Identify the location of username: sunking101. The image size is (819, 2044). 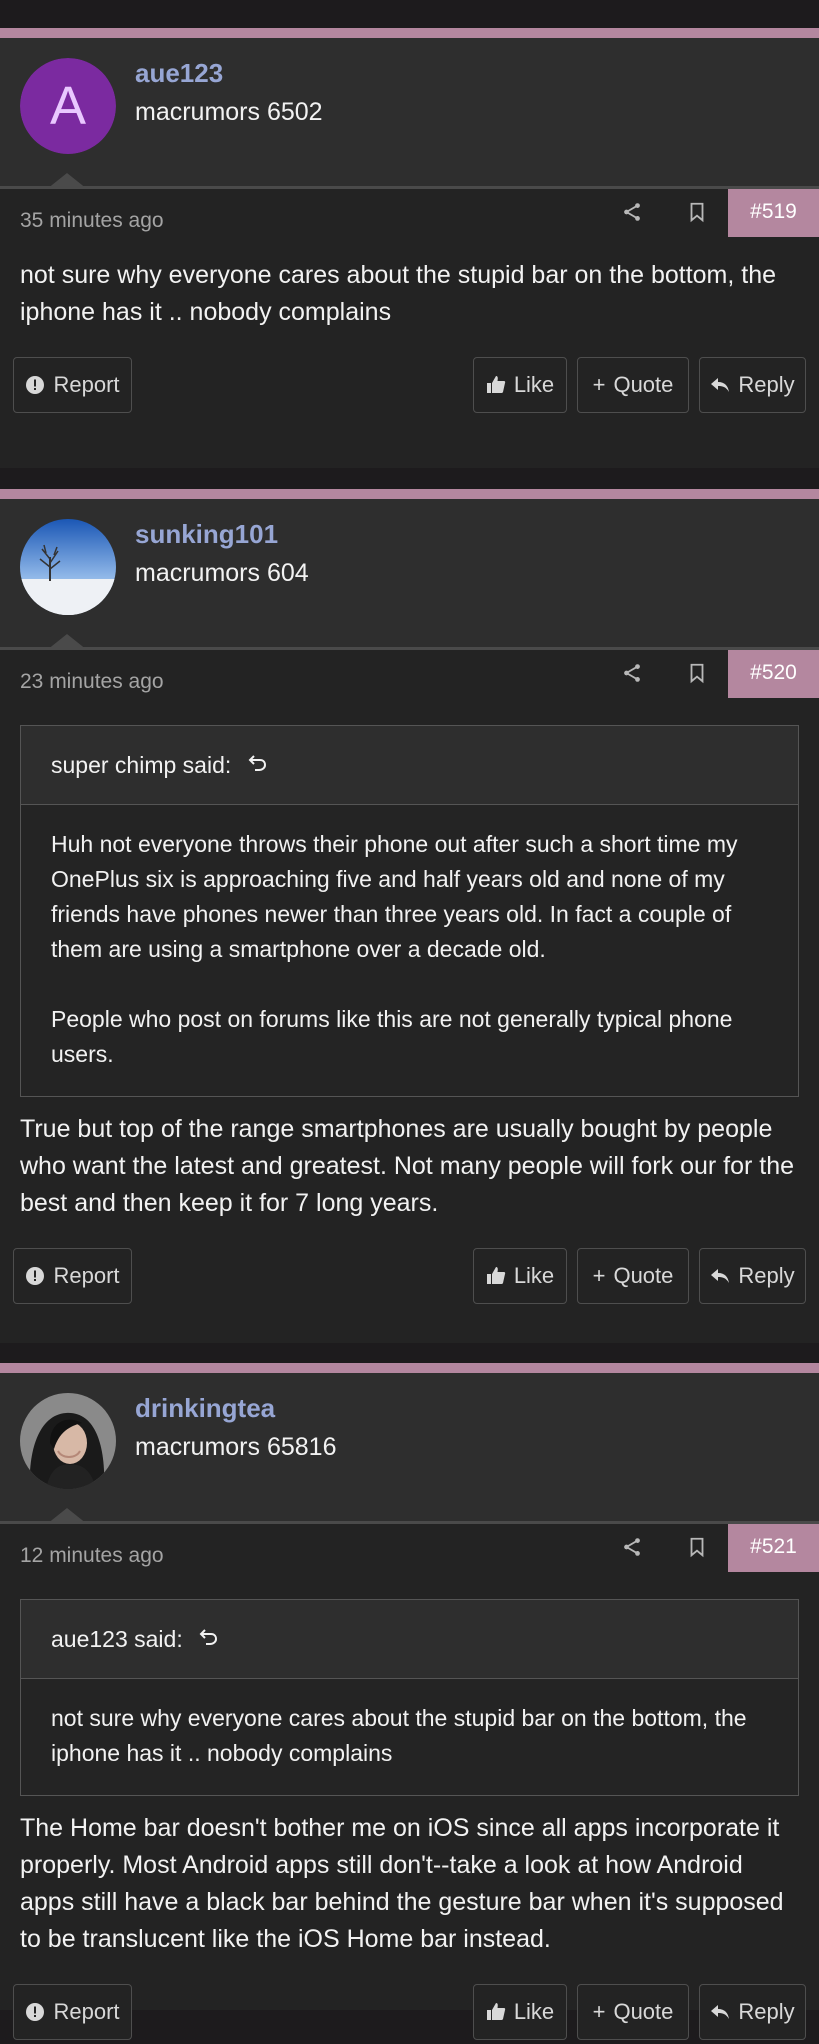
(206, 534).